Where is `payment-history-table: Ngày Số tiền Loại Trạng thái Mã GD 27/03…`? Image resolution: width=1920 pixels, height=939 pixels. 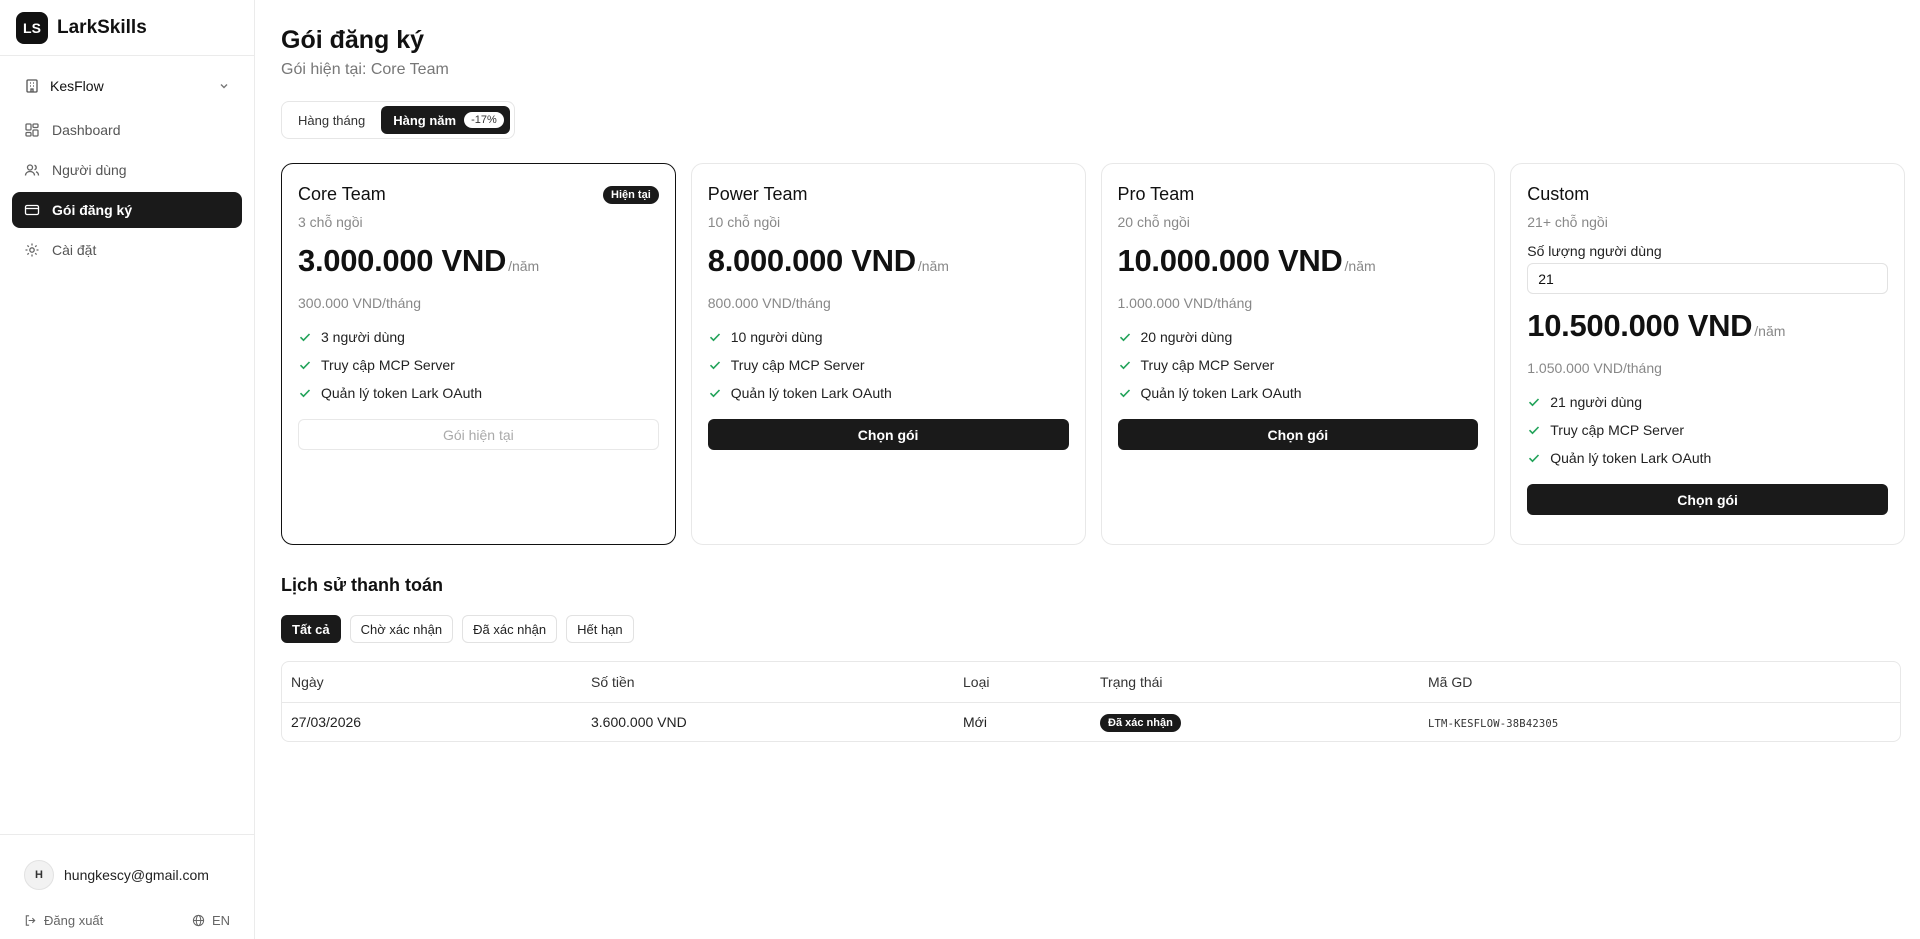 payment-history-table: Ngày Số tiền Loại Trạng thái Mã GD 27/03… is located at coordinates (1091, 701).